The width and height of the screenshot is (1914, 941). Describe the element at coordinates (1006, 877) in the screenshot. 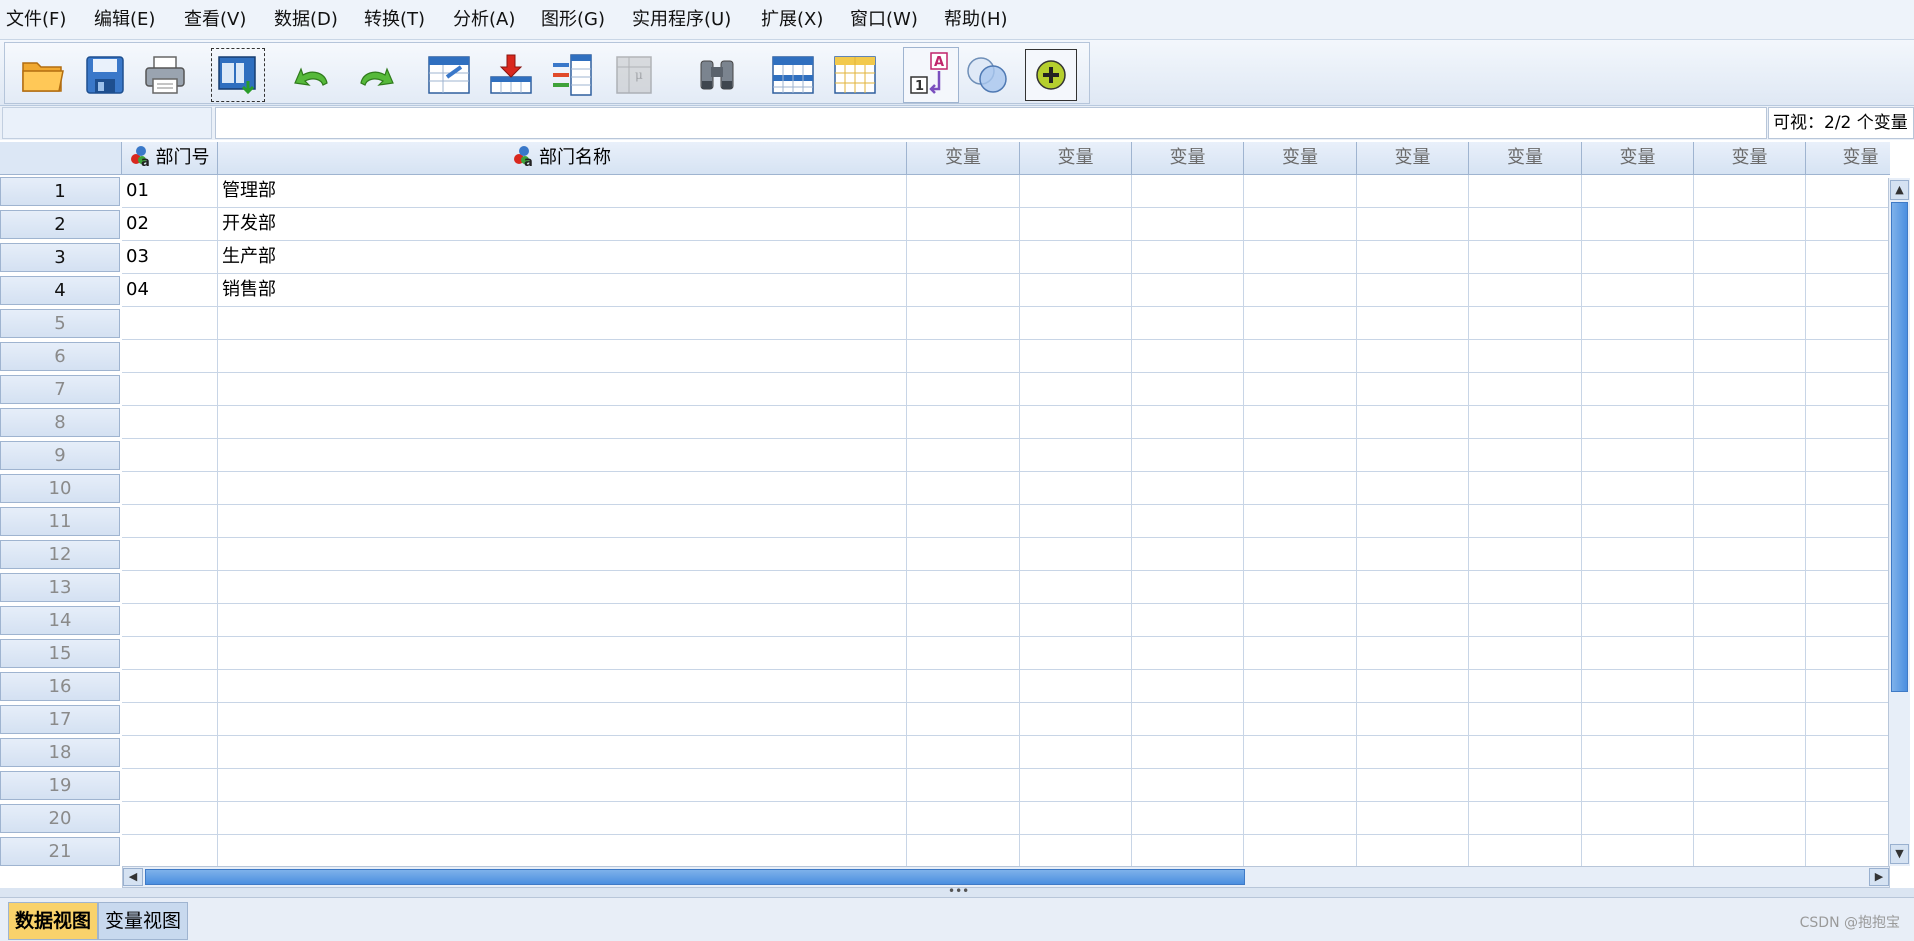

I see `horizontal-scrollbar: ◀ ▶` at that location.